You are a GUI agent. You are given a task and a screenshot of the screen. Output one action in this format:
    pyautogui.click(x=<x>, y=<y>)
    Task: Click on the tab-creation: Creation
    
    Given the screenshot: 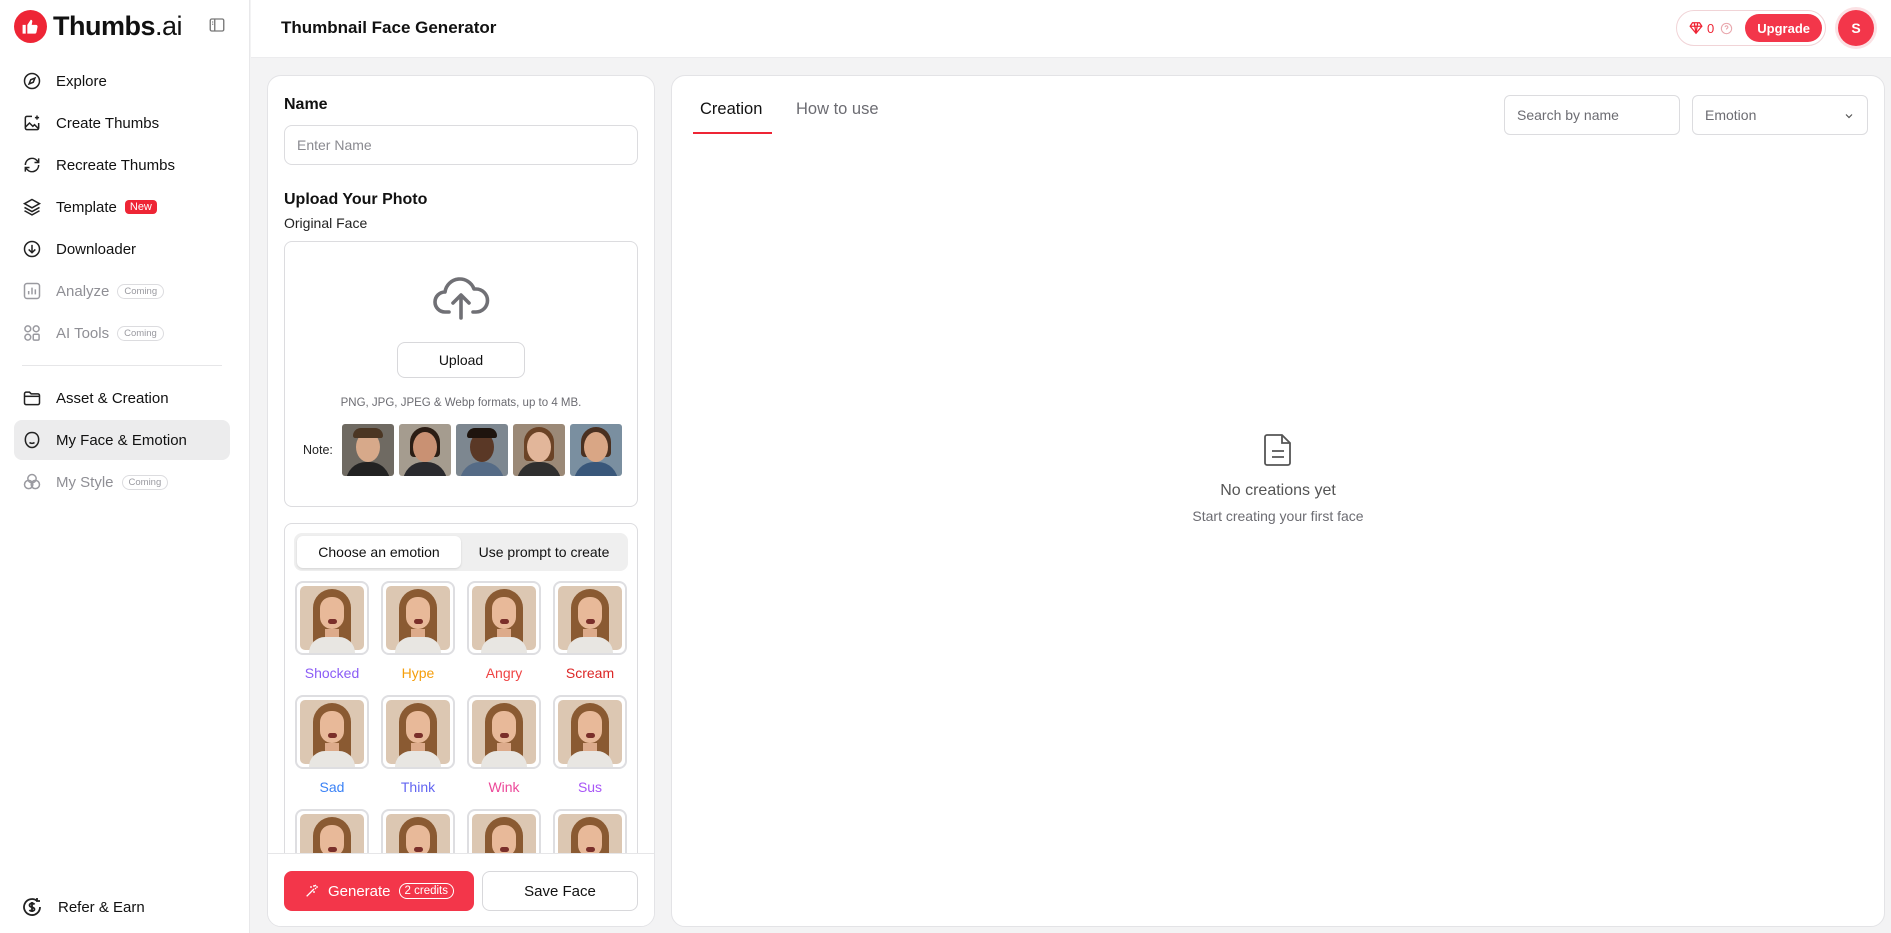 What is the action you would take?
    pyautogui.click(x=731, y=109)
    